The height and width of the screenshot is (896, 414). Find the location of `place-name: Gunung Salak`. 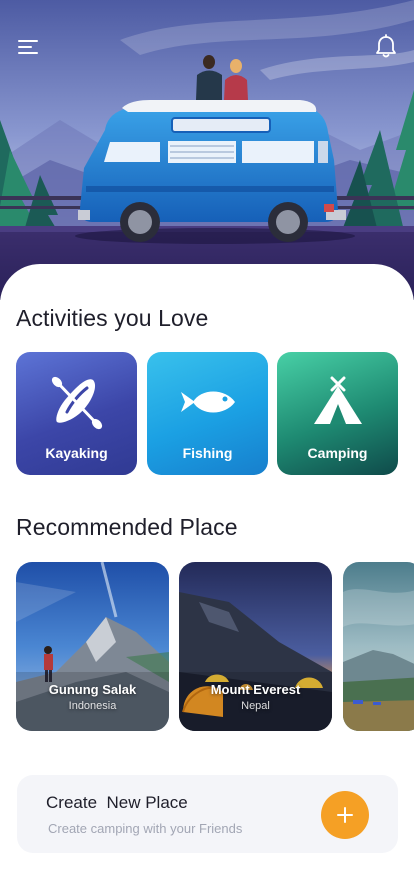

place-name: Gunung Salak is located at coordinates (92, 689).